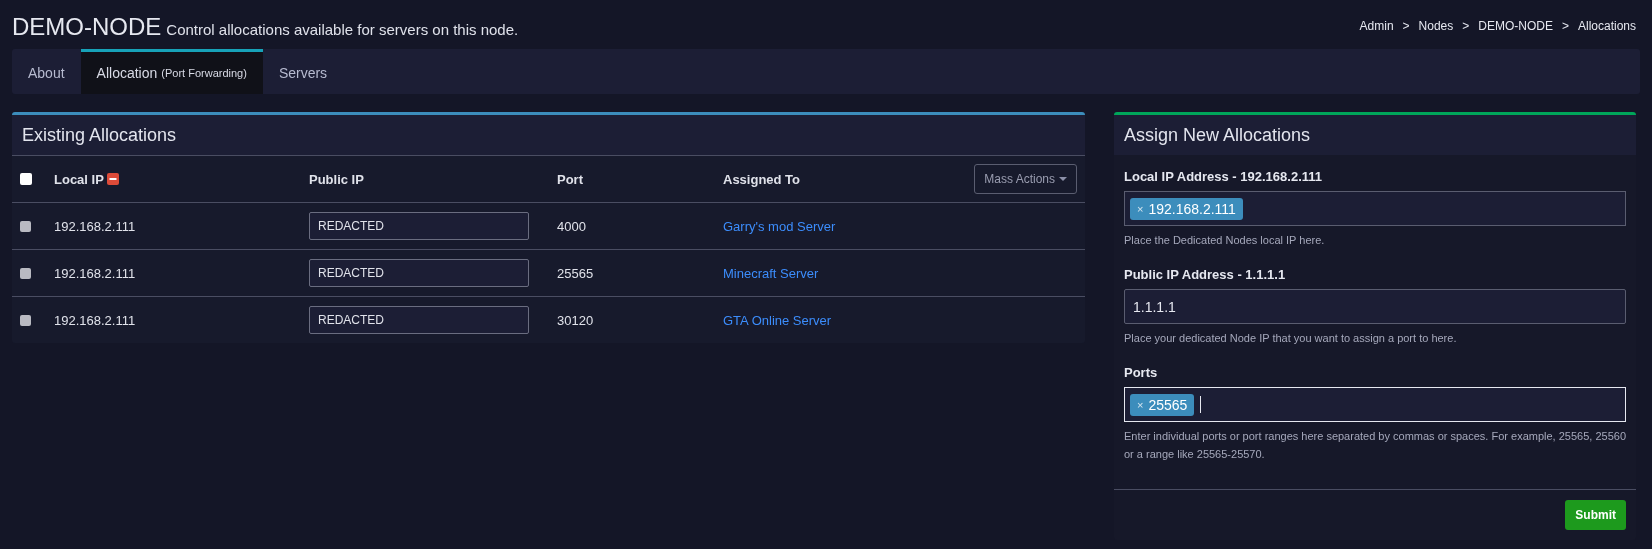 The width and height of the screenshot is (1652, 549). Describe the element at coordinates (575, 320) in the screenshot. I see `table-cell: 30120` at that location.